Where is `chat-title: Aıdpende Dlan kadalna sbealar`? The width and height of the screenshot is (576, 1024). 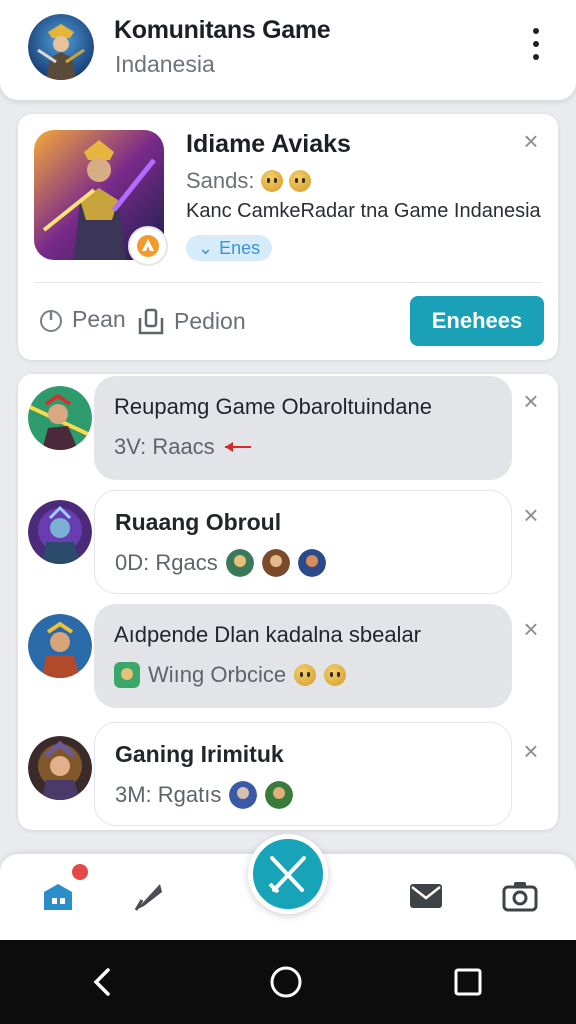
chat-title: Aıdpende Dlan kadalna sbealar is located at coordinates (268, 634).